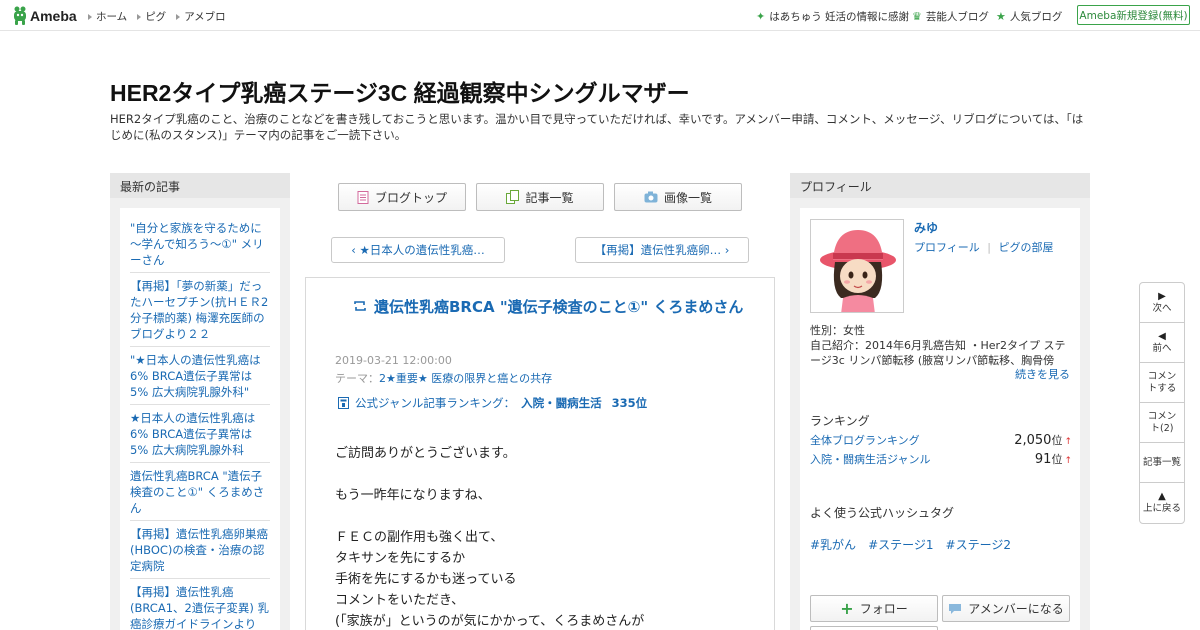  I want to click on up-arrow-icon: ▲, so click(1162, 496).